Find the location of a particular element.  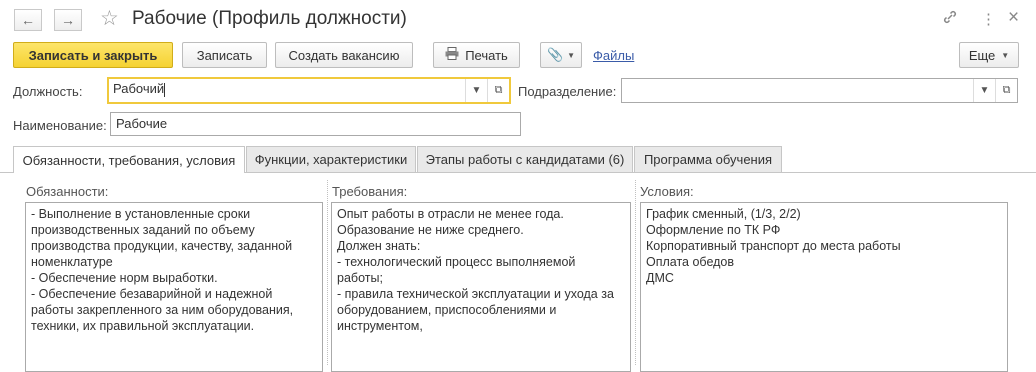

name-value: Рабочие is located at coordinates (142, 123).